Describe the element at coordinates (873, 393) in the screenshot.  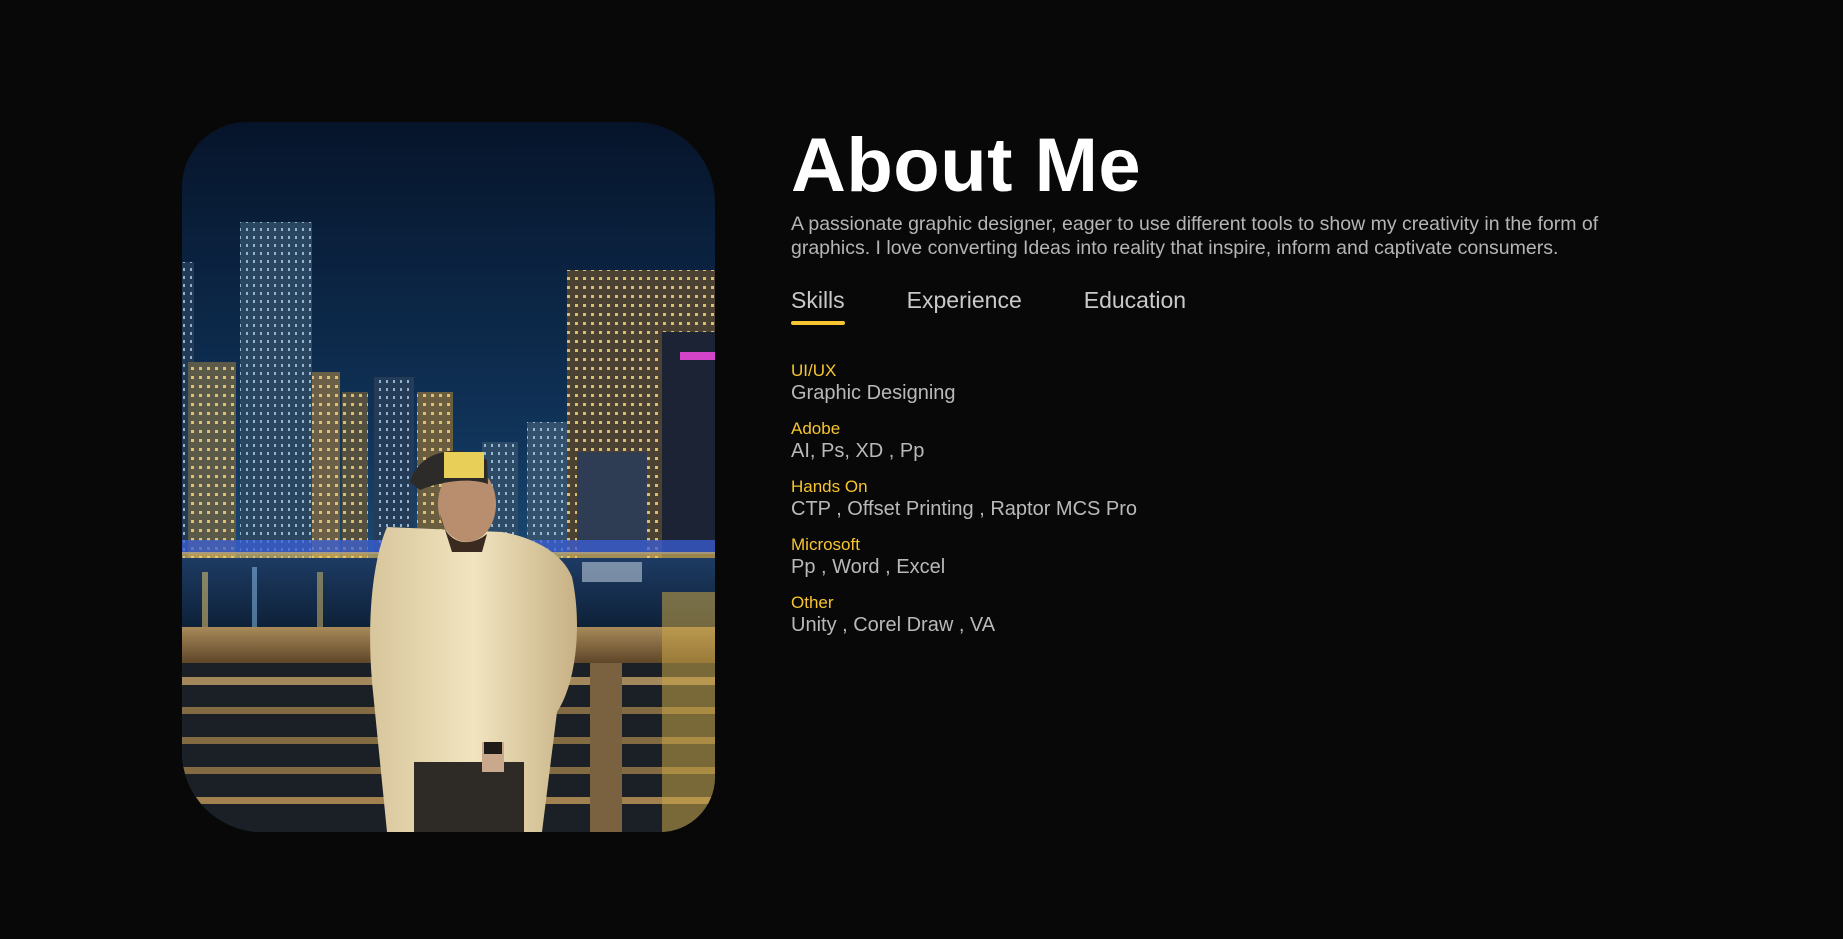
I see `skill-details: Graphic Designing` at that location.